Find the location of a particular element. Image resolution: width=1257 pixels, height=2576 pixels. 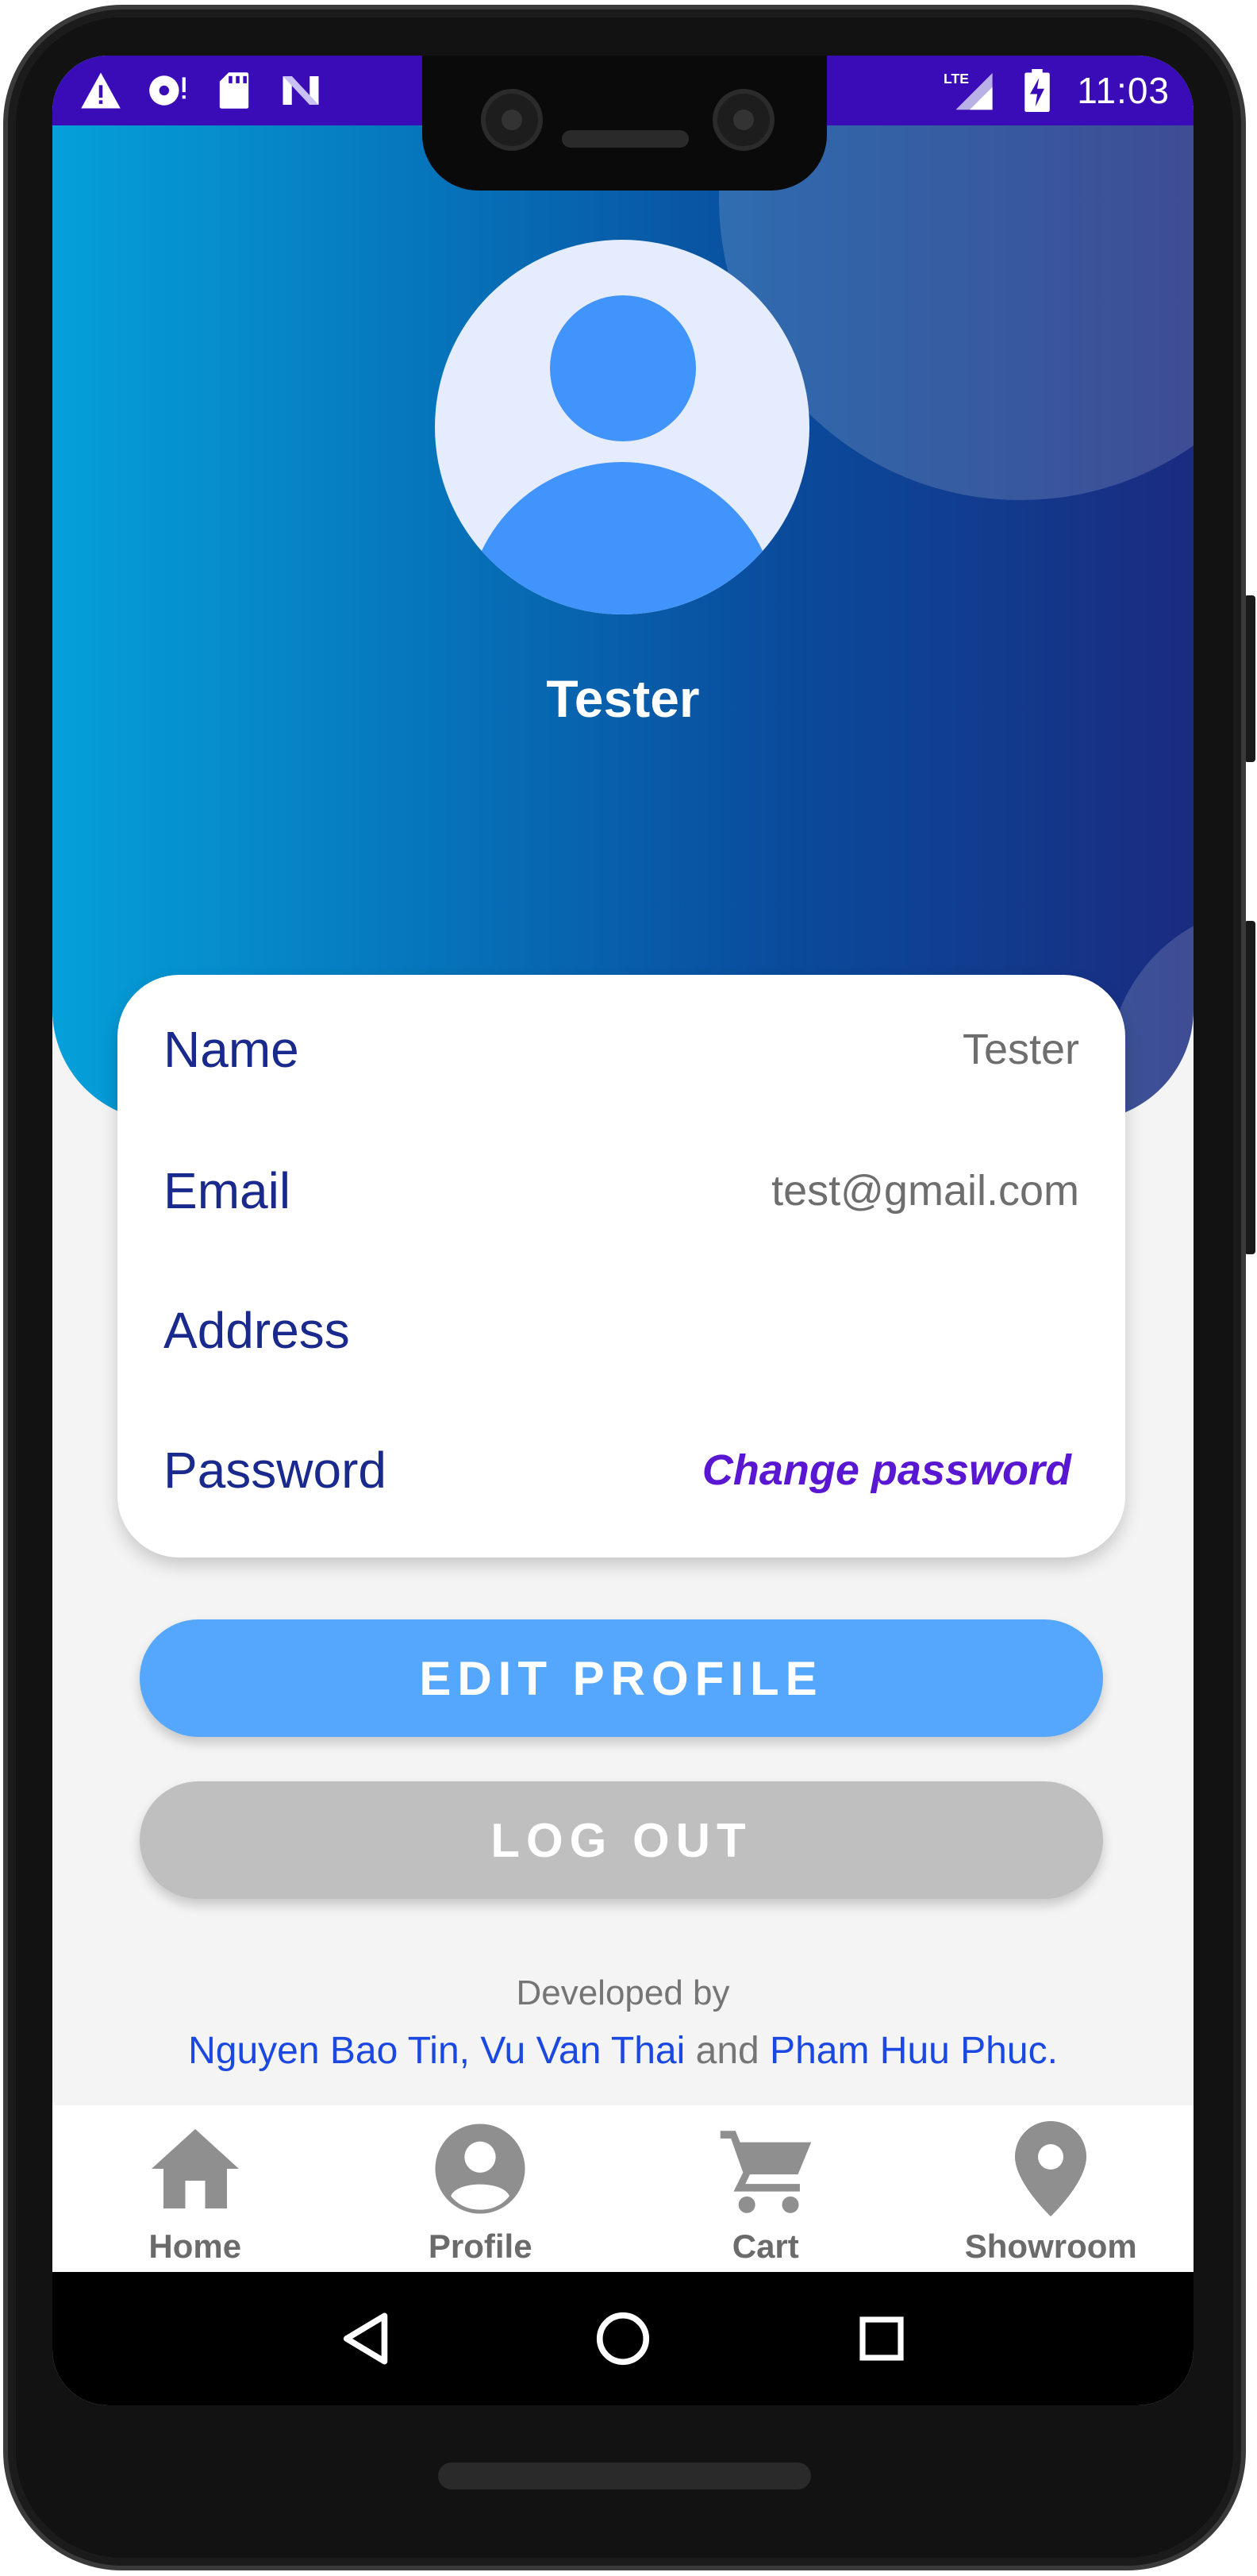

volume-button is located at coordinates (1249, 1087).